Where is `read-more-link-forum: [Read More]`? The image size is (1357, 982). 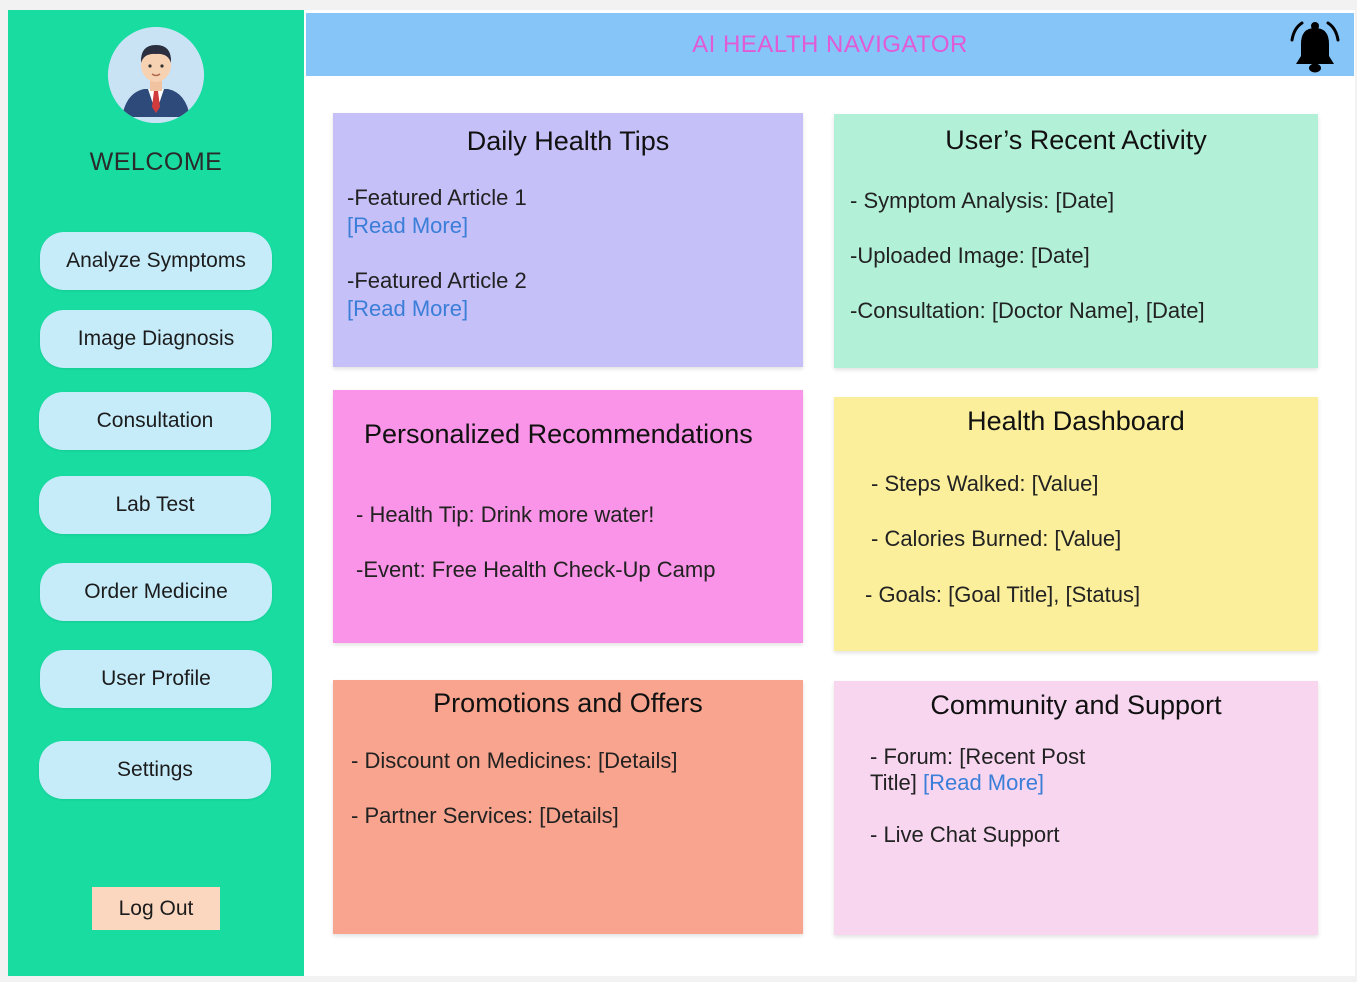 read-more-link-forum: [Read More] is located at coordinates (983, 782).